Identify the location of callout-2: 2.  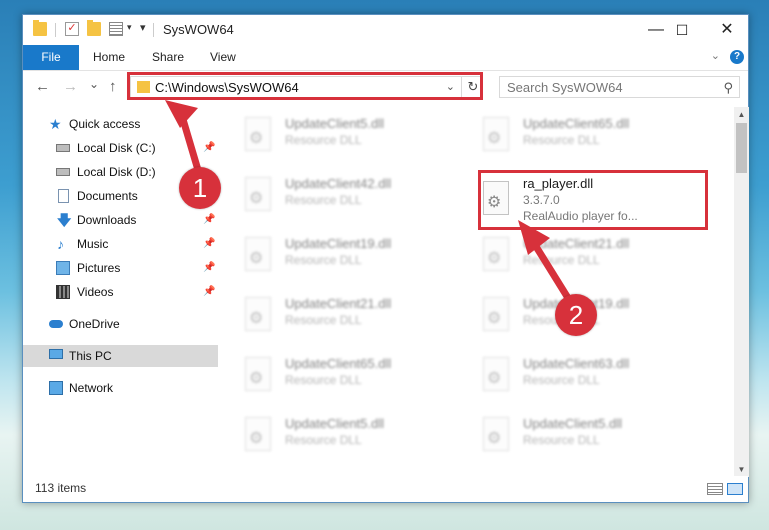
(576, 315).